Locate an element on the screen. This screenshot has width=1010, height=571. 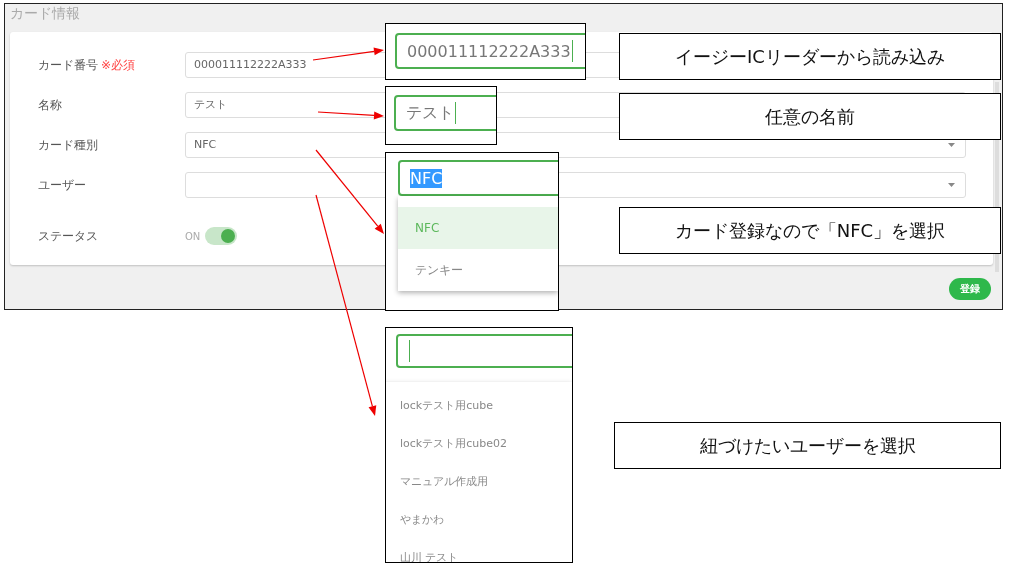
toggle-label: ON is located at coordinates (193, 236).